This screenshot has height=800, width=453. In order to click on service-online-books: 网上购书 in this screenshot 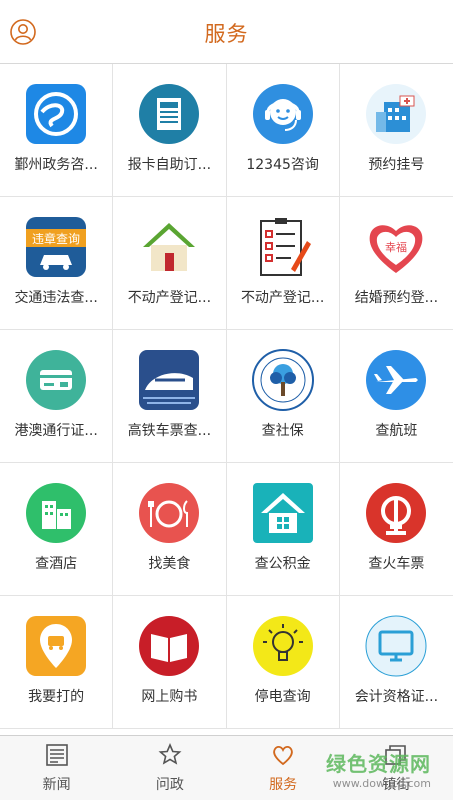, I will do `click(170, 662)`.